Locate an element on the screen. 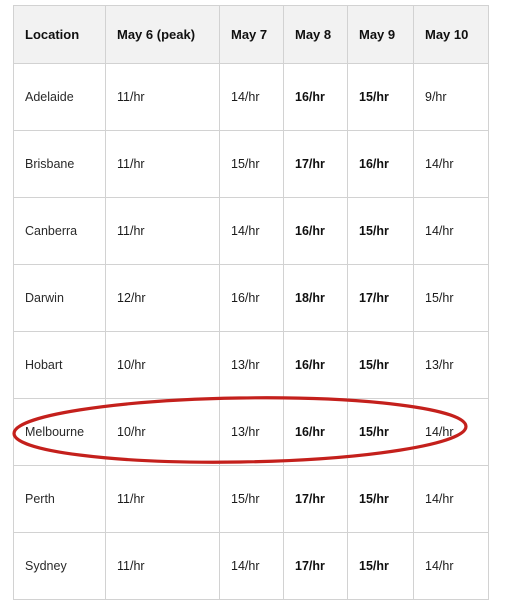  cell-may10: 15/hr is located at coordinates (451, 298).